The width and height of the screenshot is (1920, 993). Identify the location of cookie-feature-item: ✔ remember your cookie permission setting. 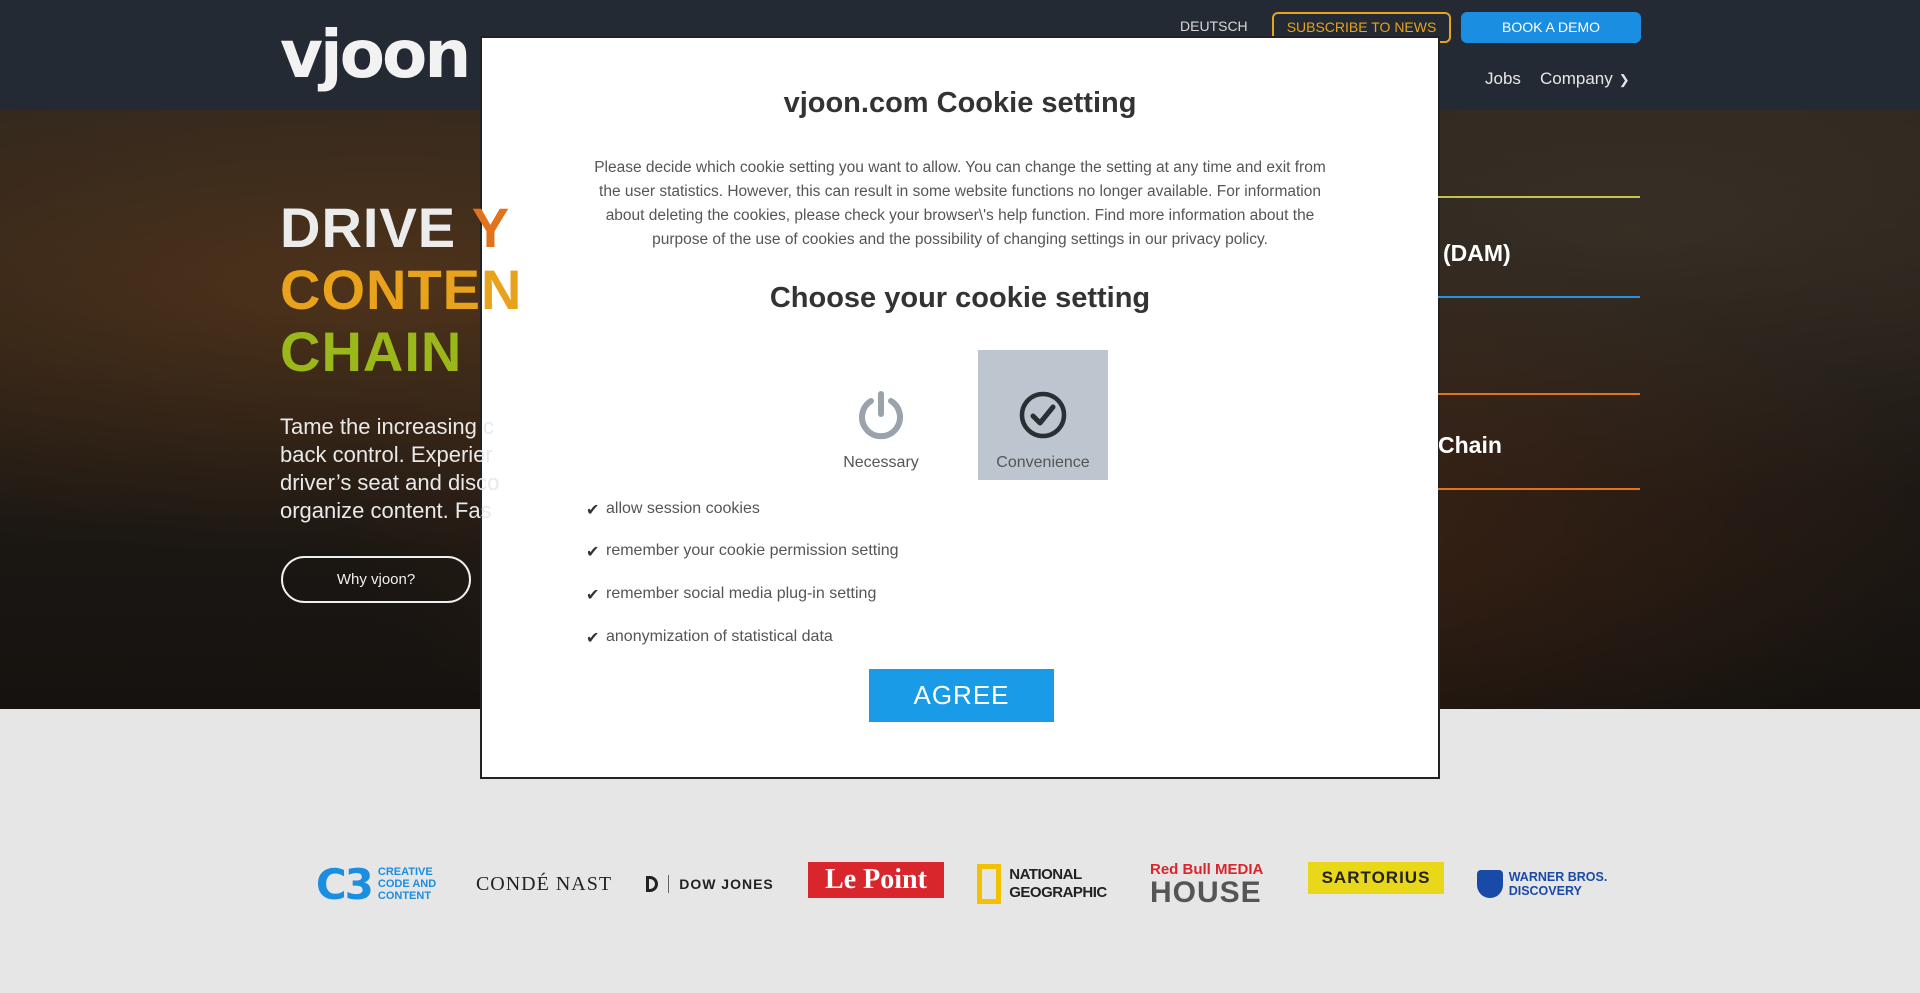
(742, 552).